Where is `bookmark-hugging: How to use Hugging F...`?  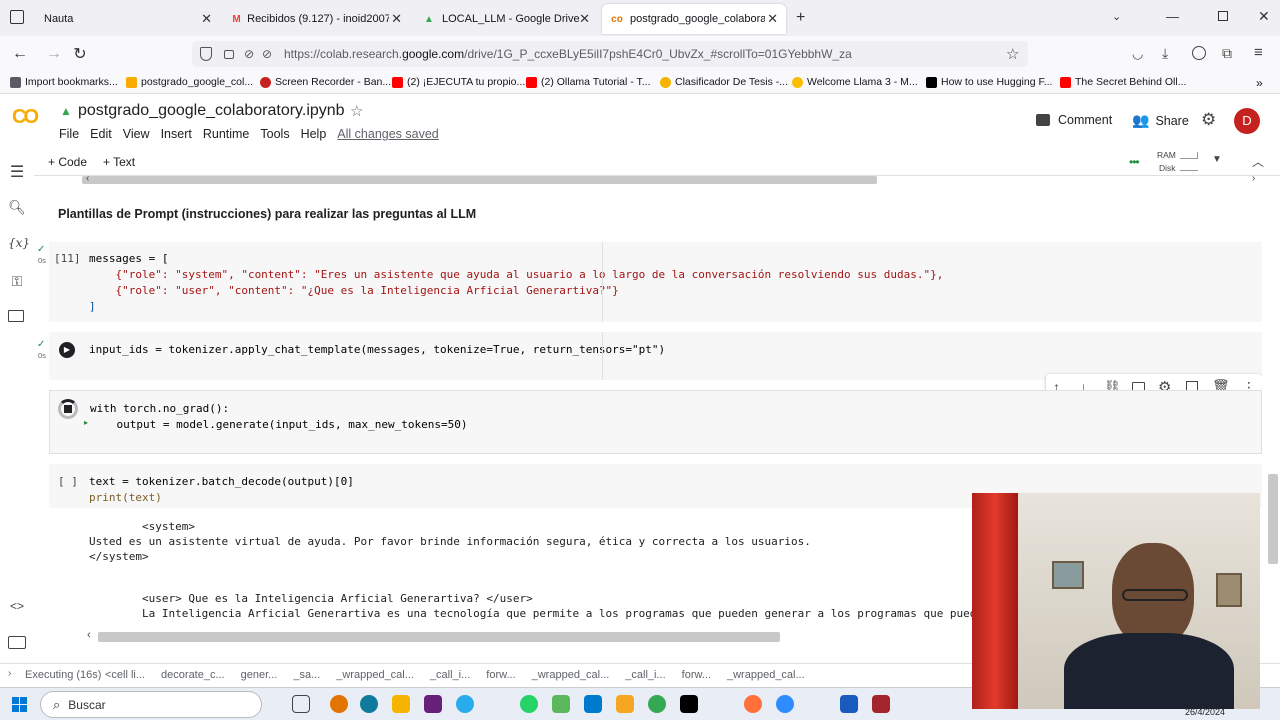
bookmark-hugging: How to use Hugging F... is located at coordinates (989, 82).